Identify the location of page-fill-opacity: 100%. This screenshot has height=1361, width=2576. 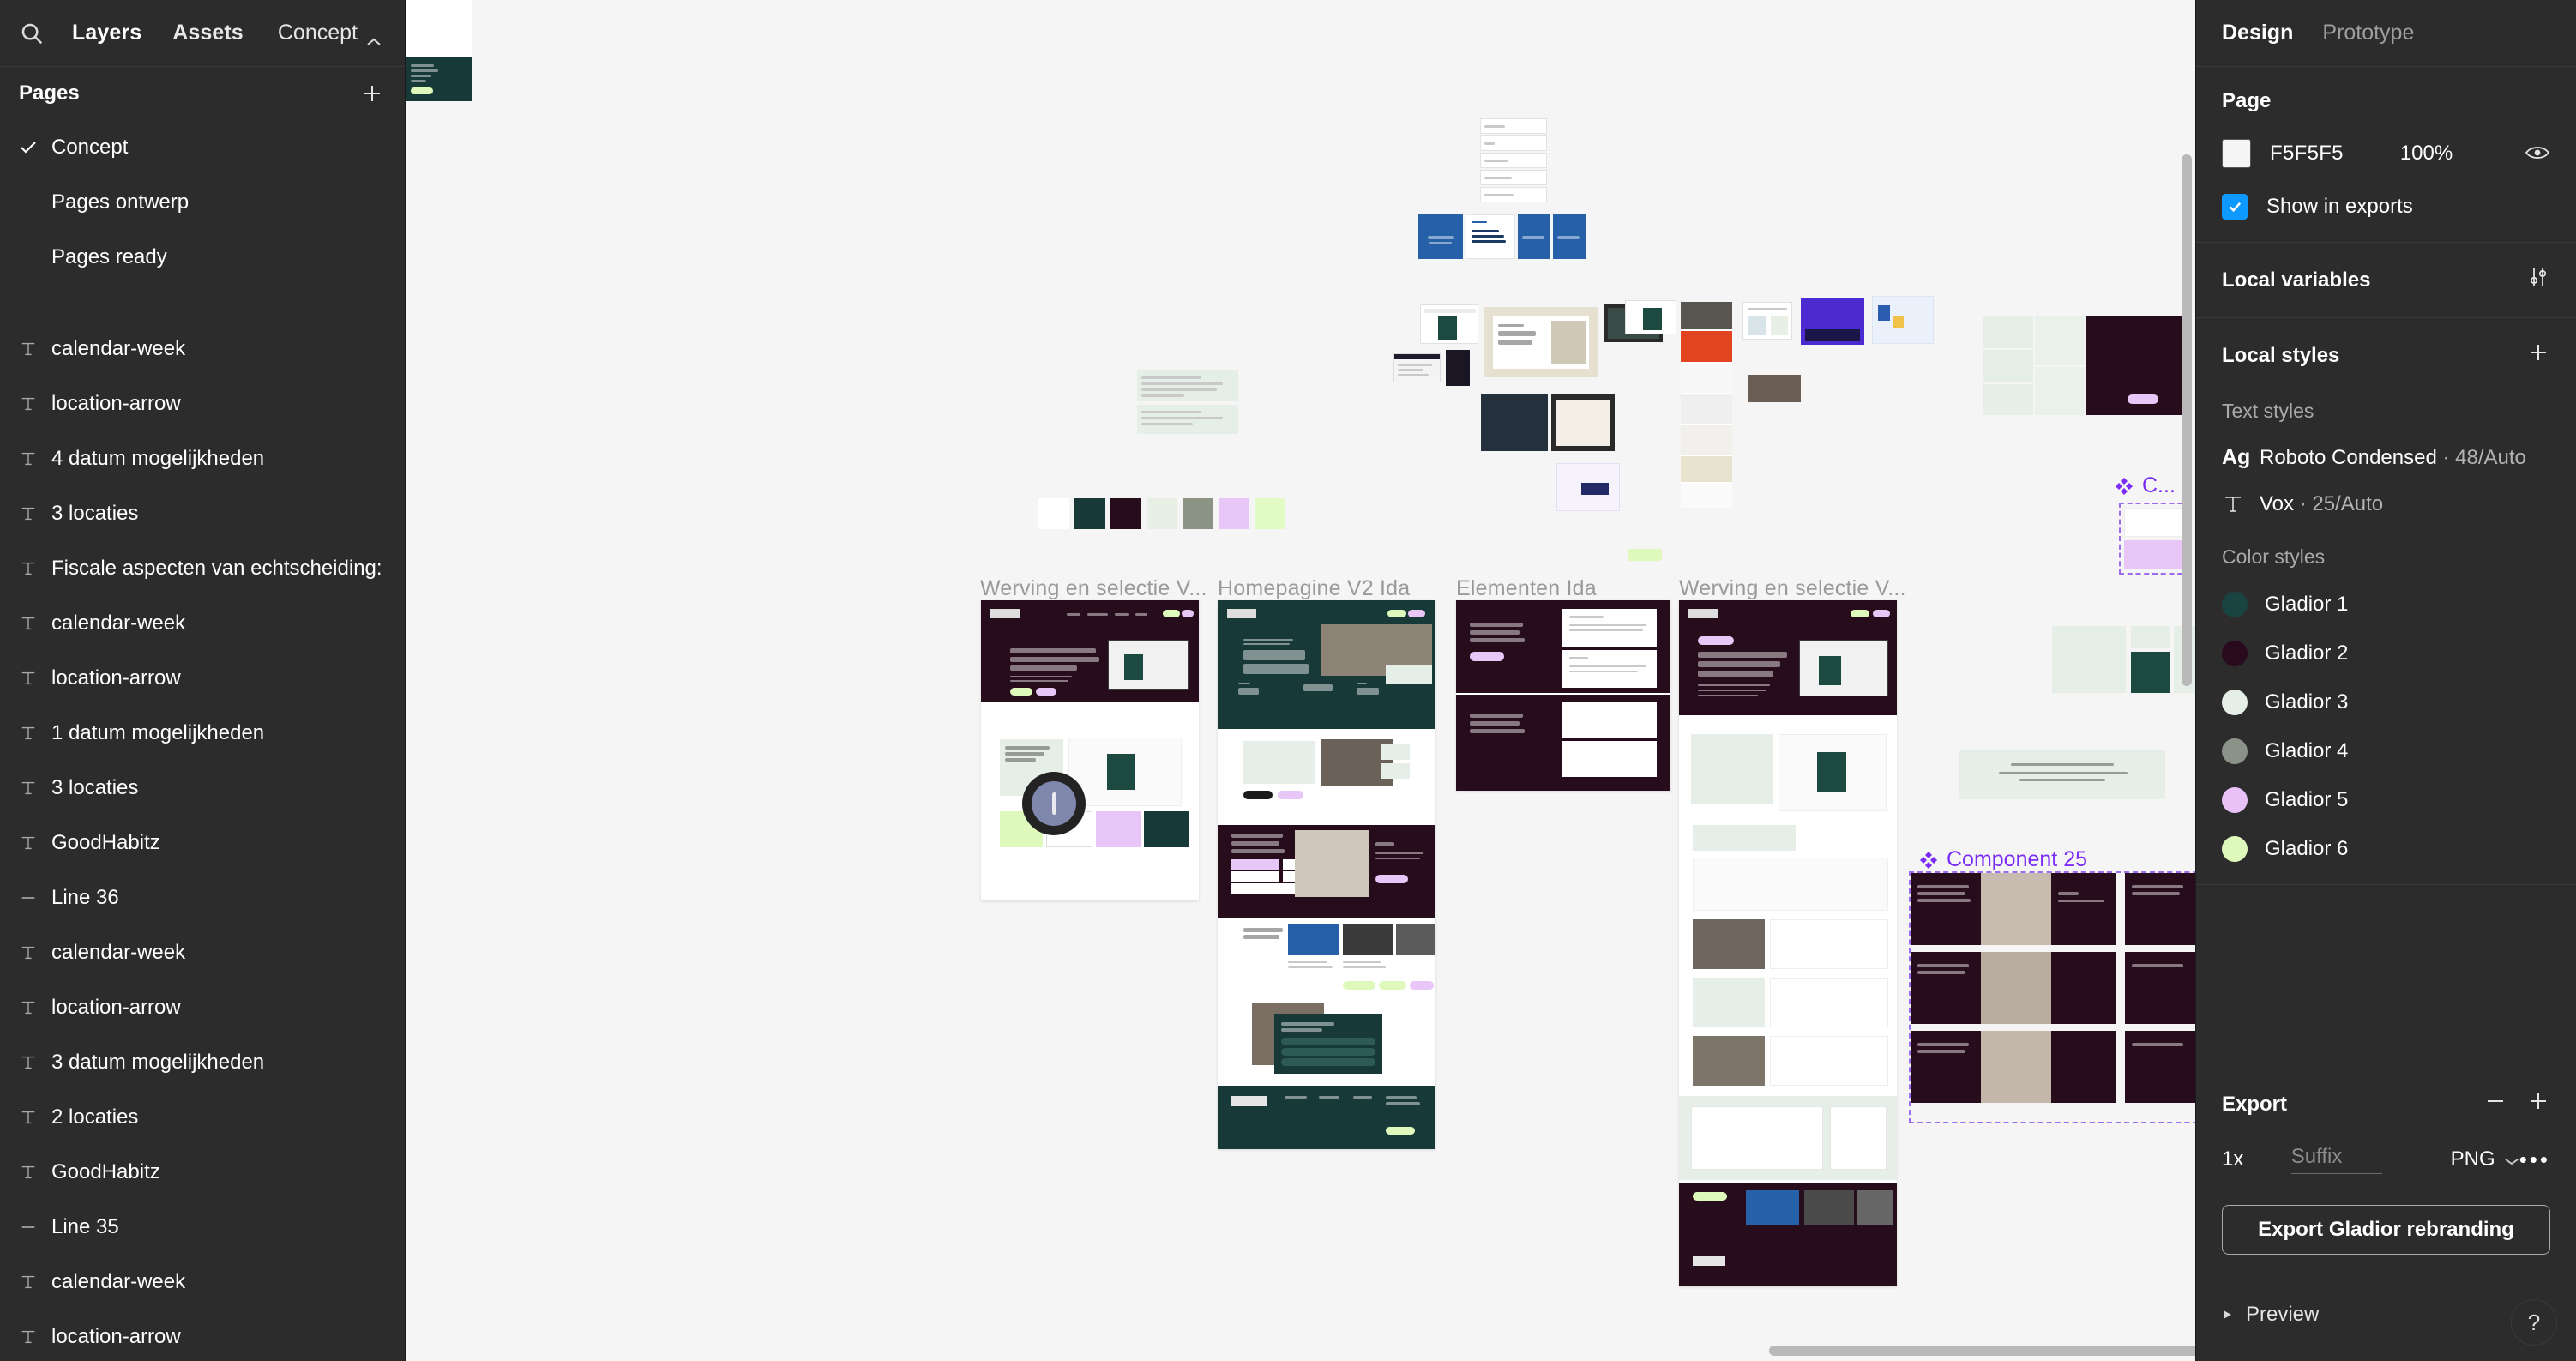
(2426, 154).